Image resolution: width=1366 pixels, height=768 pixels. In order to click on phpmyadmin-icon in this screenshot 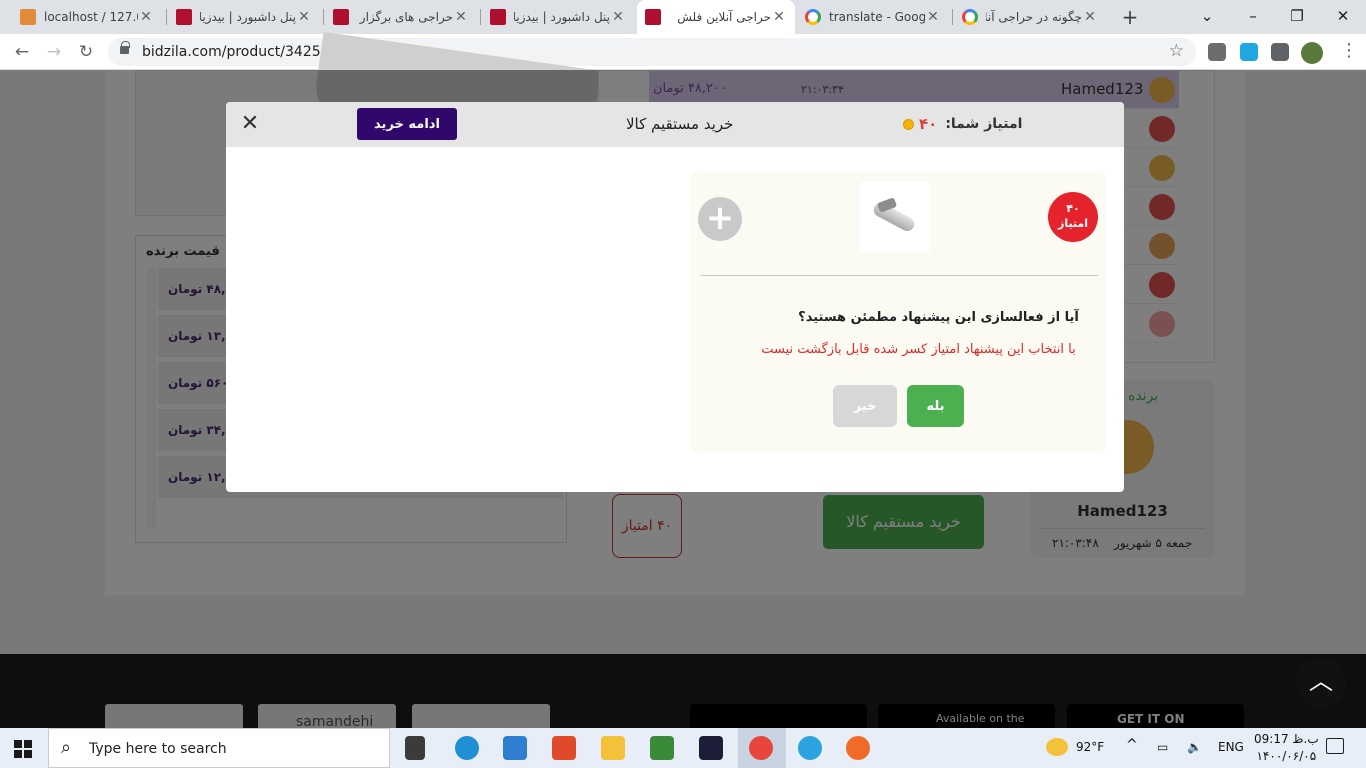, I will do `click(28, 17)`.